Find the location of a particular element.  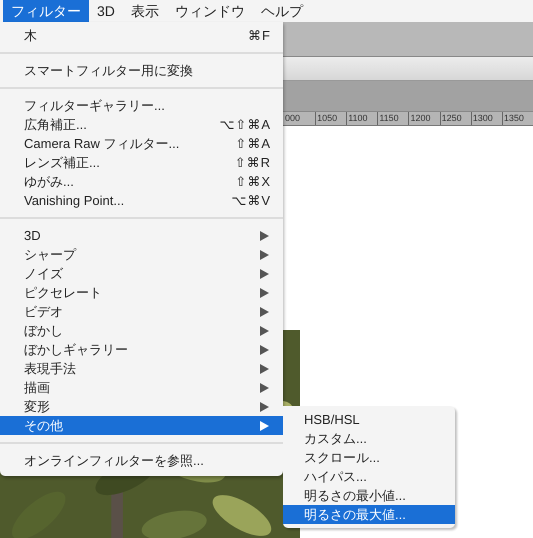

menu-item: ぼかしギャラリー is located at coordinates (141, 349).